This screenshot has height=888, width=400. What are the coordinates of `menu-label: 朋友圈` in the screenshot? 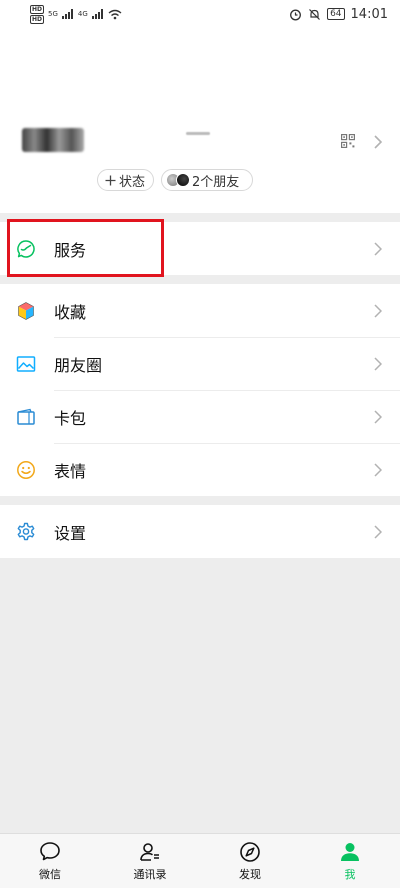 It's located at (78, 365).